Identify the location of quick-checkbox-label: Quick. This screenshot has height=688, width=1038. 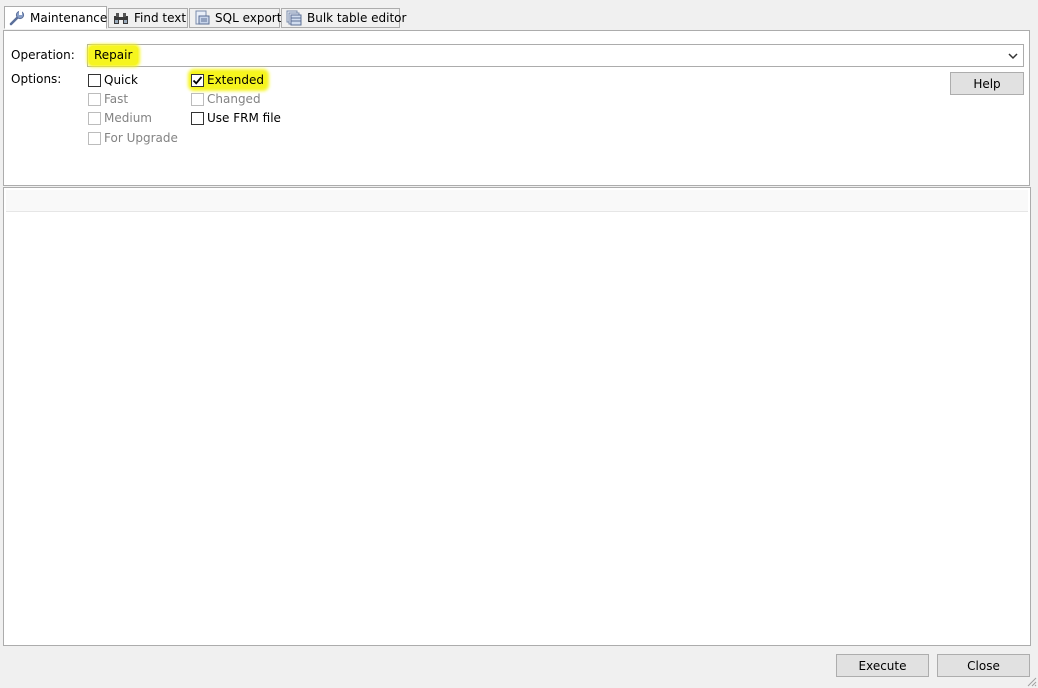
(121, 80).